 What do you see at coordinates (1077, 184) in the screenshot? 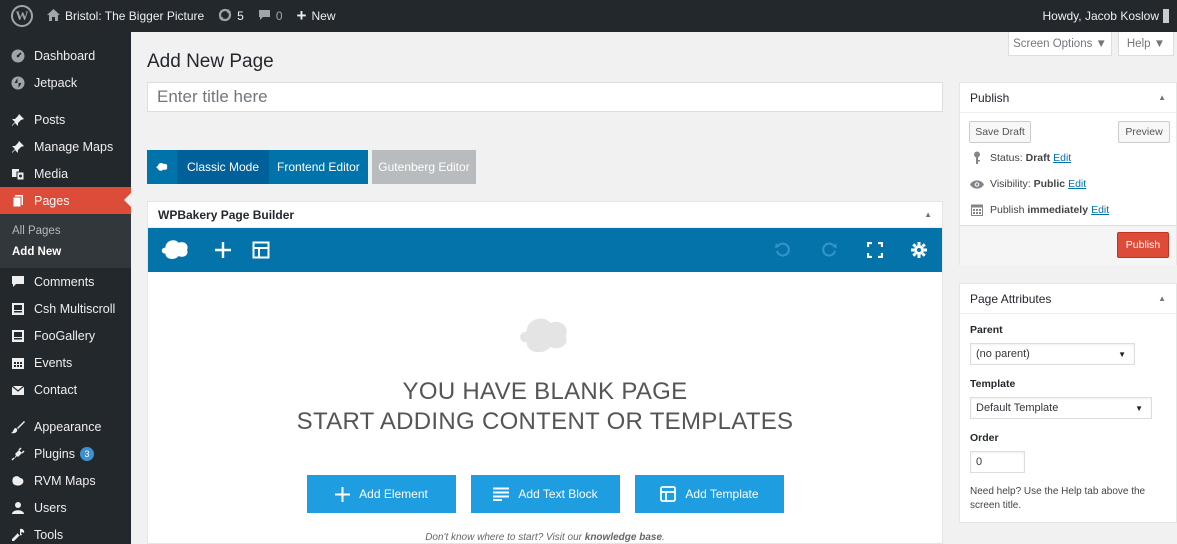
I see `edit-visibility-link: Edit` at bounding box center [1077, 184].